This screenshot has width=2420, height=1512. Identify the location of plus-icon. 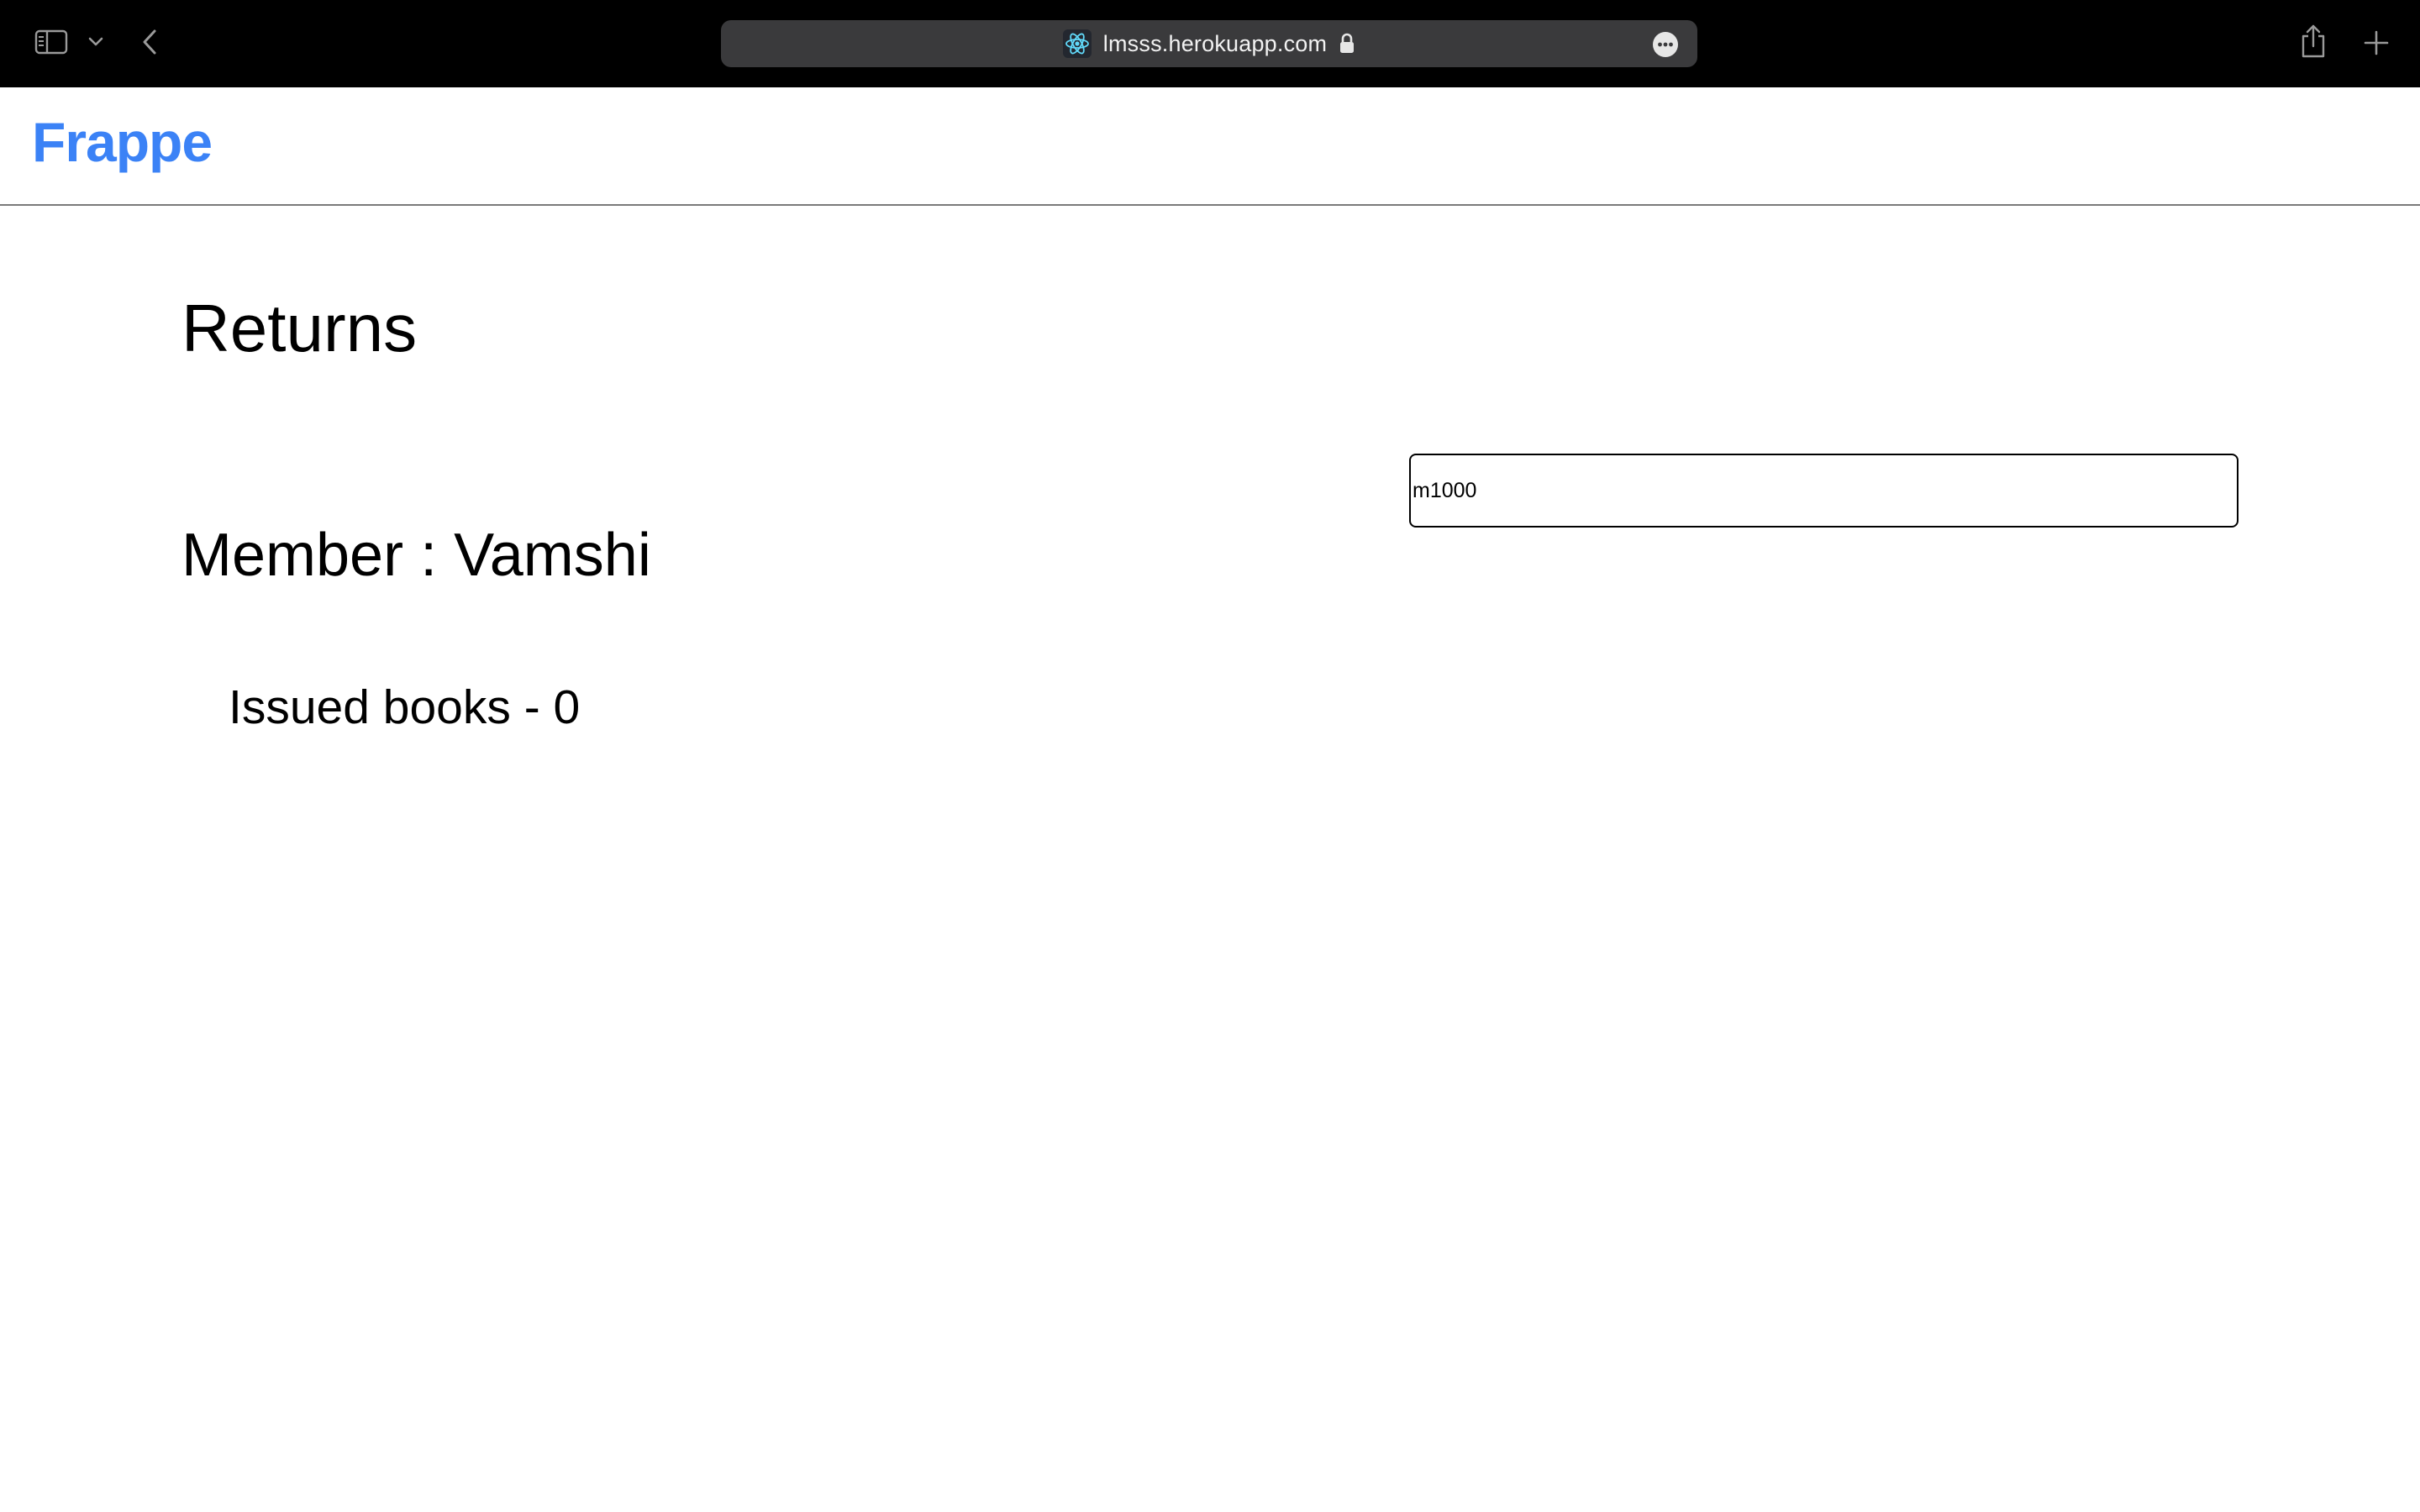
(2376, 42).